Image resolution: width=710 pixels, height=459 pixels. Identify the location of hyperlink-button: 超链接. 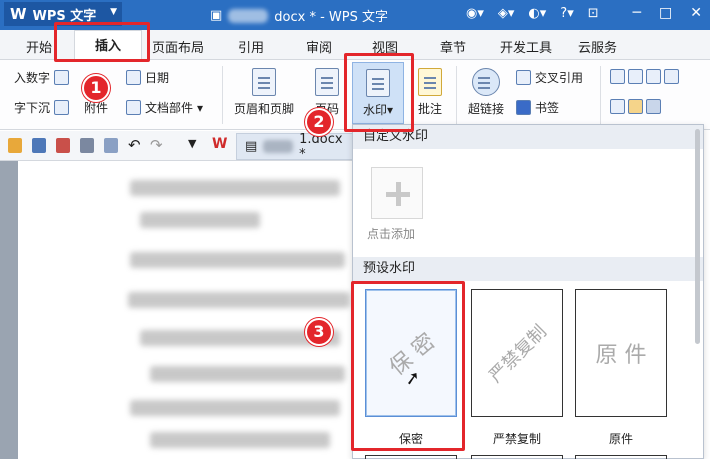
(486, 92).